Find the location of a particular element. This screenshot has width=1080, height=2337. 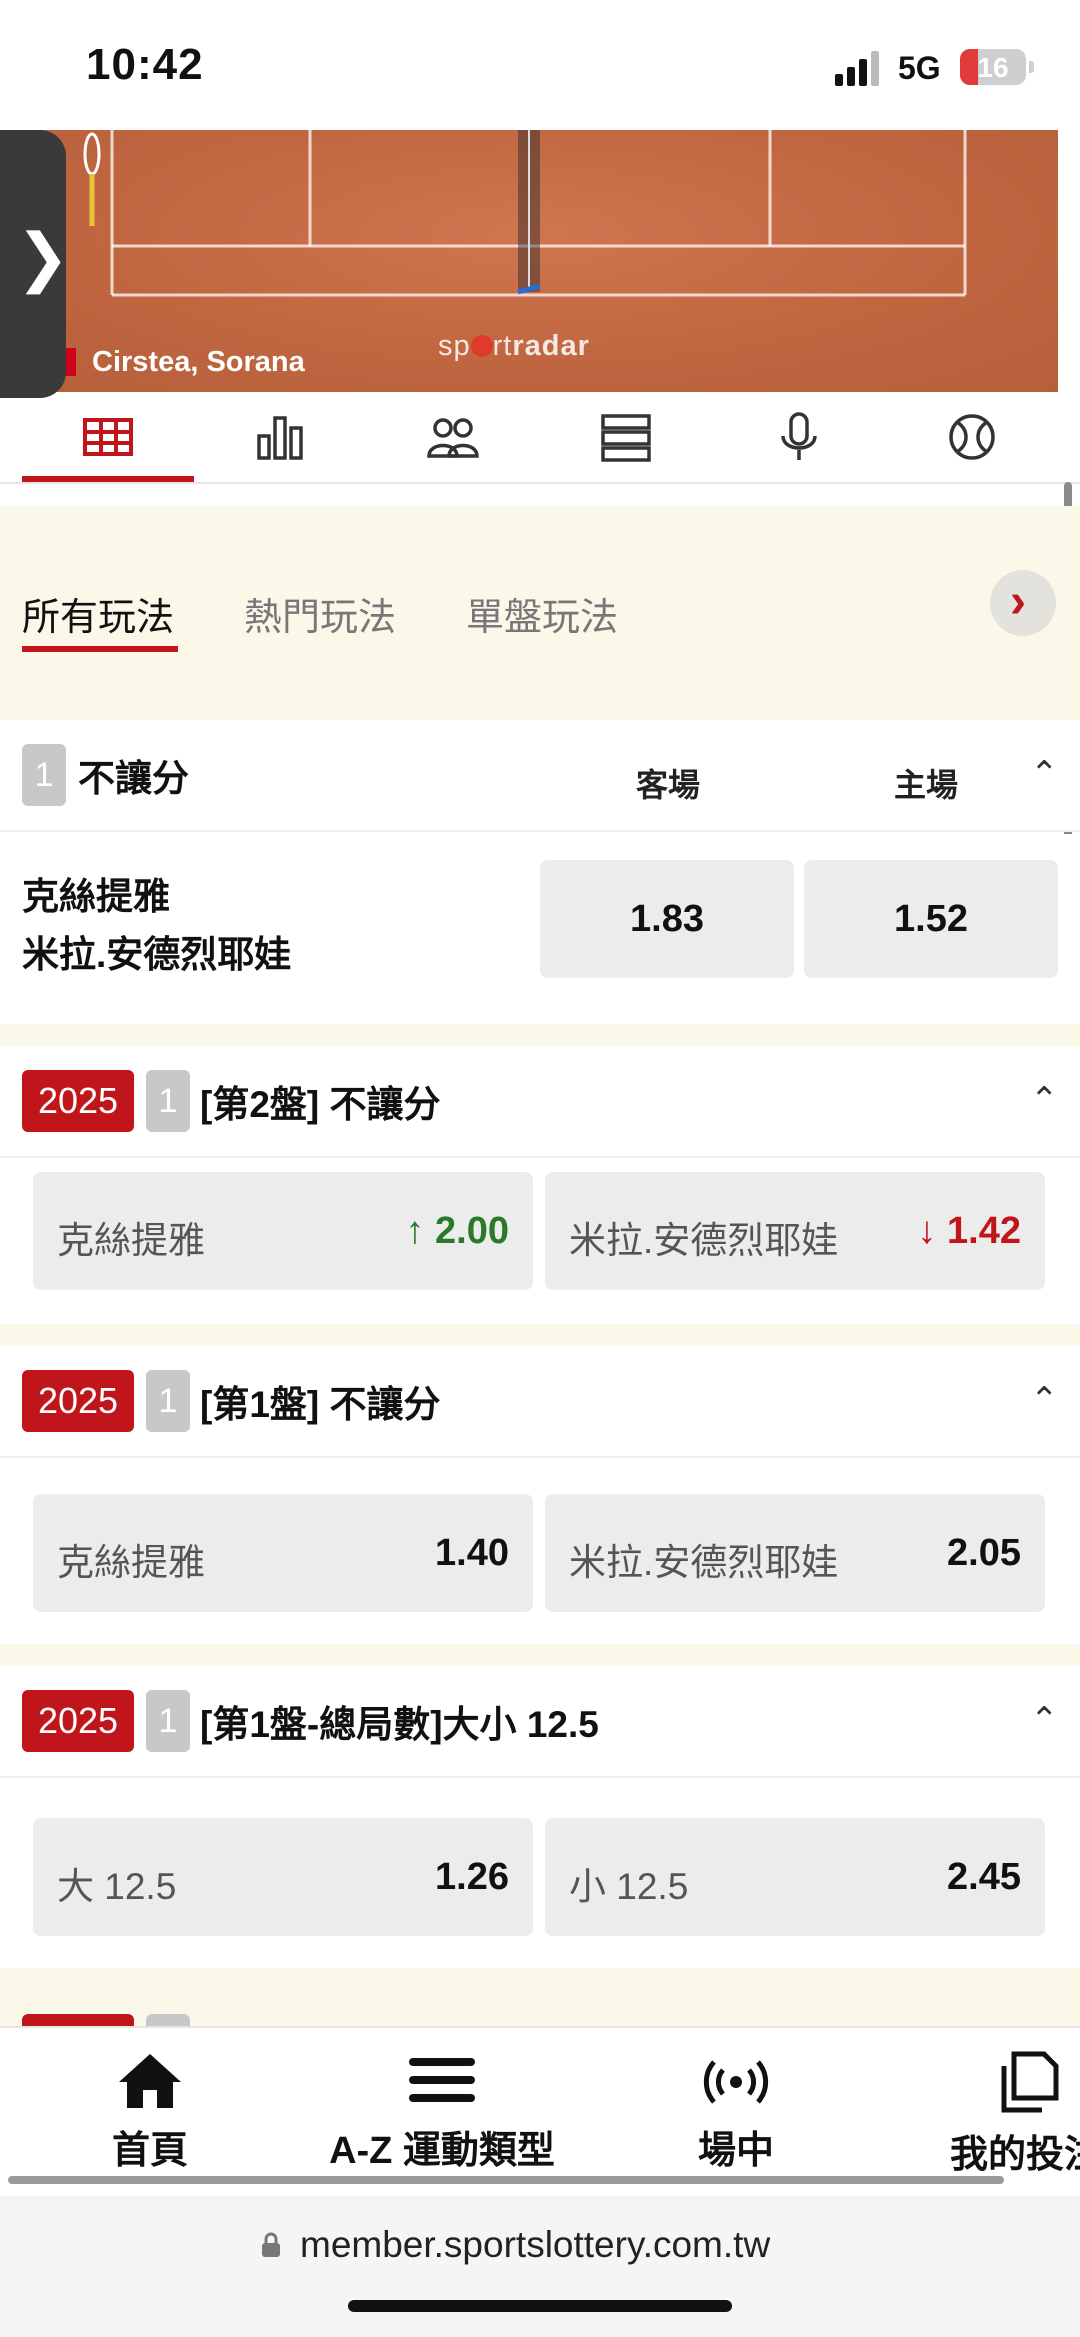

market-header: 2025 1 [第1盤-總局數]大小 12.5 ⌃ is located at coordinates (540, 1722).